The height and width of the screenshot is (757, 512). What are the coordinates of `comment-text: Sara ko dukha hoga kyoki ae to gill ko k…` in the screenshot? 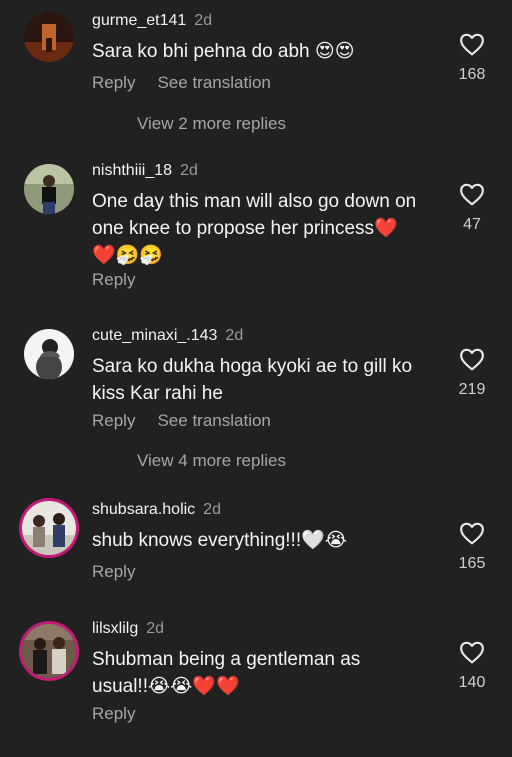 It's located at (267, 380).